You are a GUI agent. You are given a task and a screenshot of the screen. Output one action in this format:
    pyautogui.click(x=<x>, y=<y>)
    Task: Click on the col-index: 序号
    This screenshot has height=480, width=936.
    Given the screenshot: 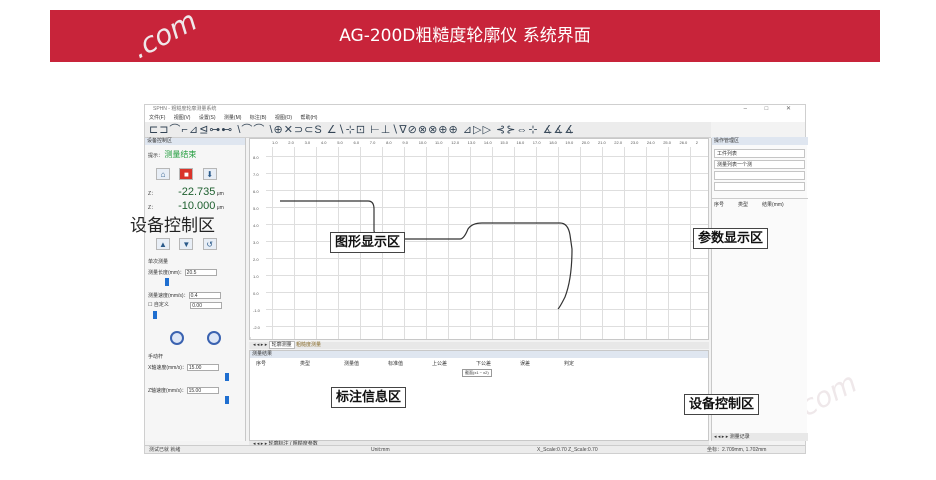 What is the action you would take?
    pyautogui.click(x=261, y=364)
    